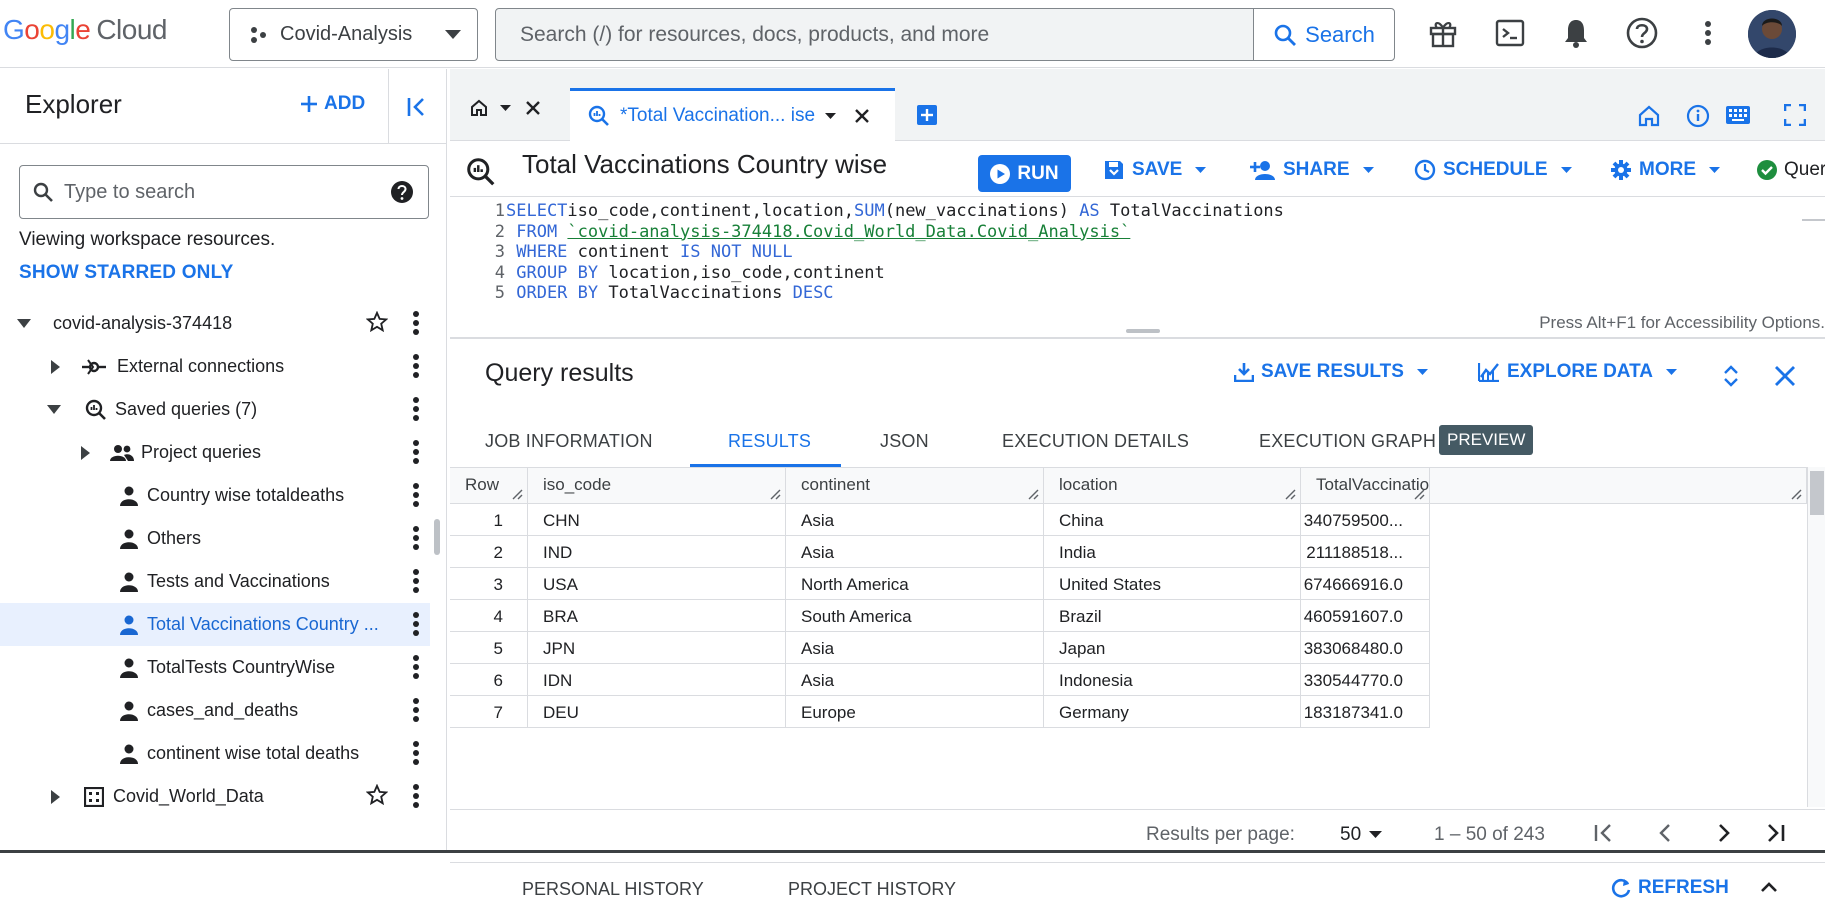  What do you see at coordinates (1347, 441) in the screenshot?
I see `tab-execution-graph: EXECUTION GRAPH` at bounding box center [1347, 441].